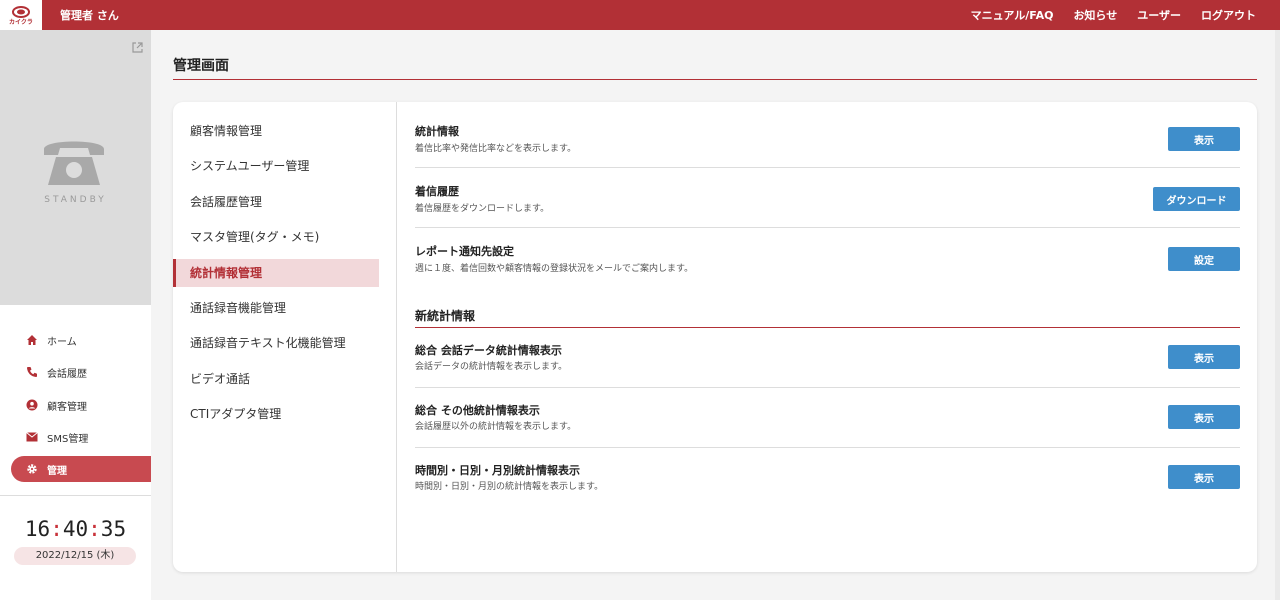 The width and height of the screenshot is (1280, 600). I want to click on clock-hours: 16, so click(37, 529).